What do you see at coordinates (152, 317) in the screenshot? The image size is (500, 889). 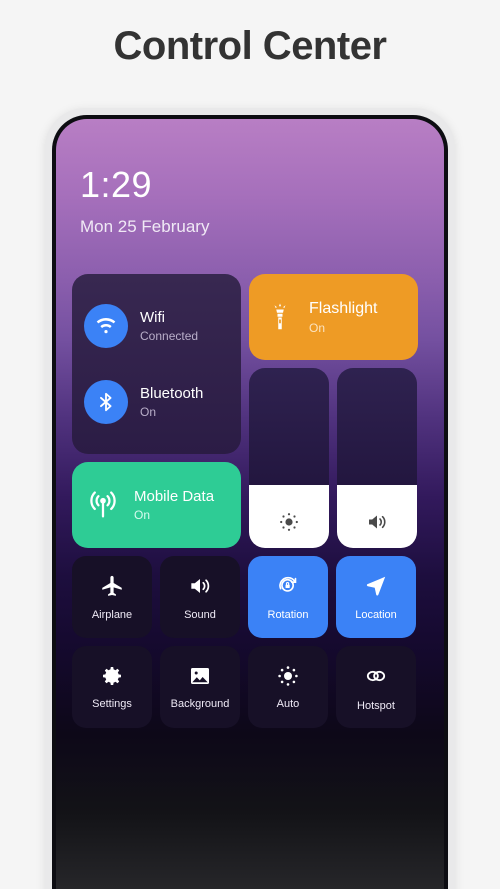 I see `wifi-label: Wifi` at bounding box center [152, 317].